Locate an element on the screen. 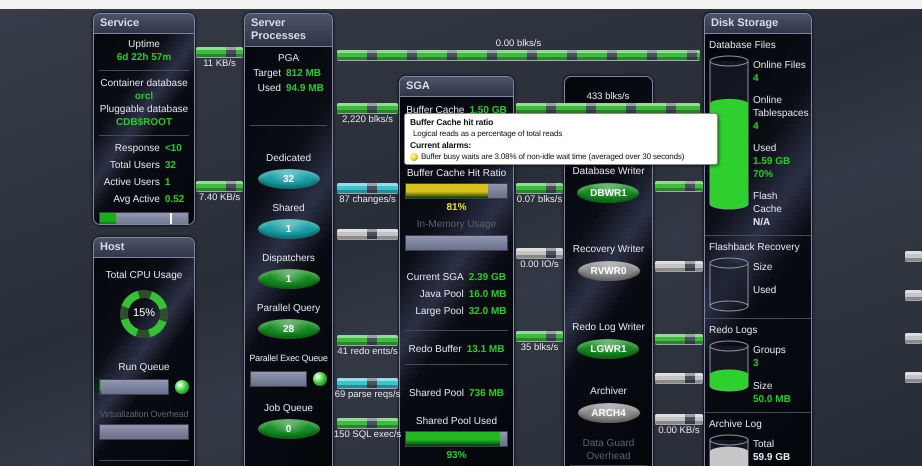  pga-stat-value: 812 MB is located at coordinates (304, 73).